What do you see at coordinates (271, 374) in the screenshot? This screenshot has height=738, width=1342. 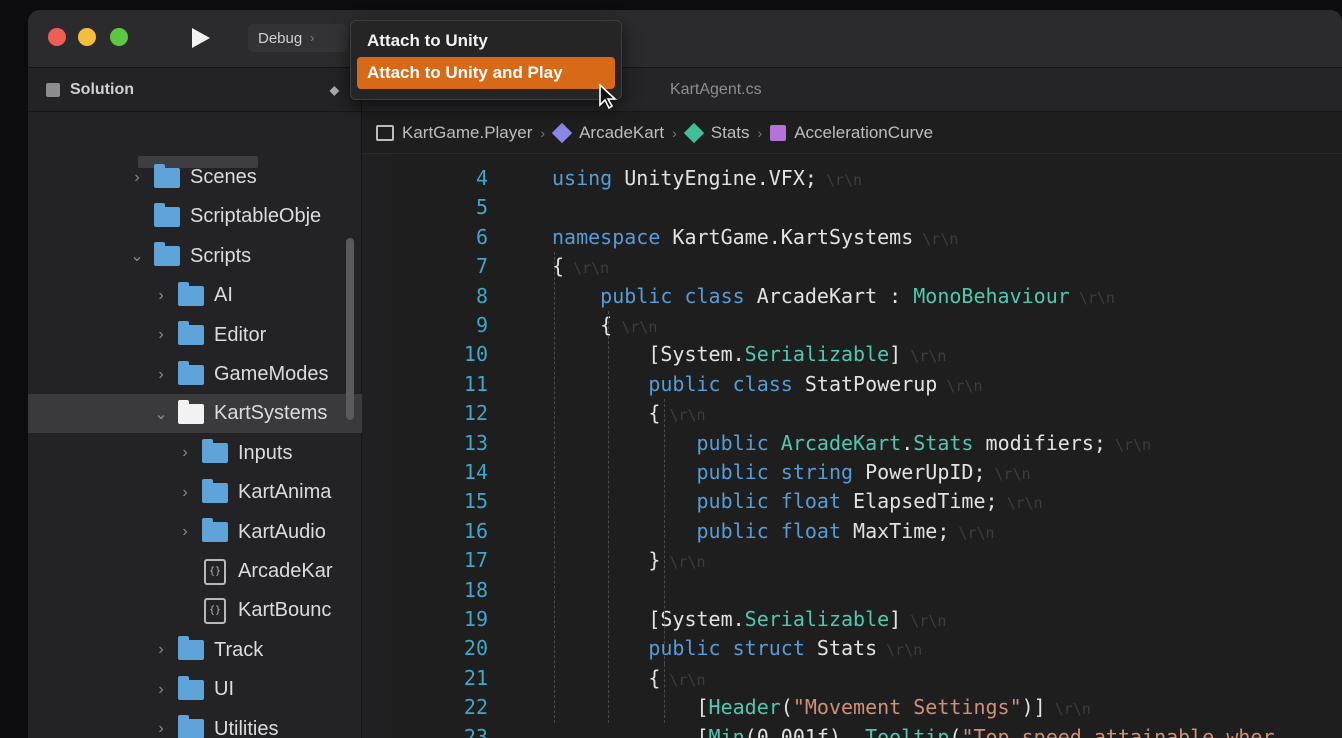 I see `tree-item-label: GameModes` at bounding box center [271, 374].